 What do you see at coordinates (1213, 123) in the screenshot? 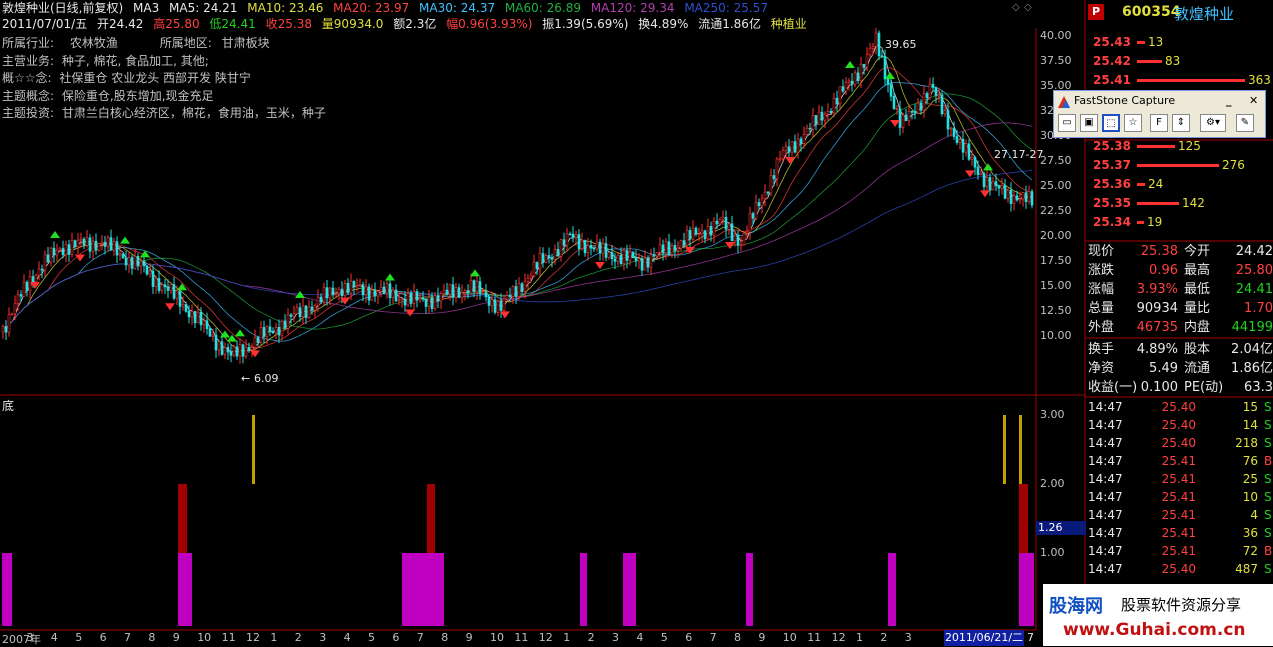
I see `output-options-icon: ⚙▾` at bounding box center [1213, 123].